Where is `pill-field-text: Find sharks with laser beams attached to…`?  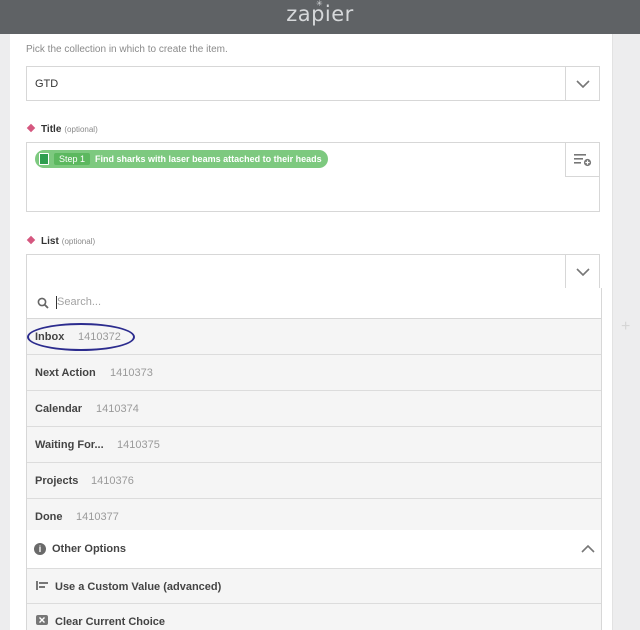 pill-field-text: Find sharks with laser beams attached to… is located at coordinates (208, 159).